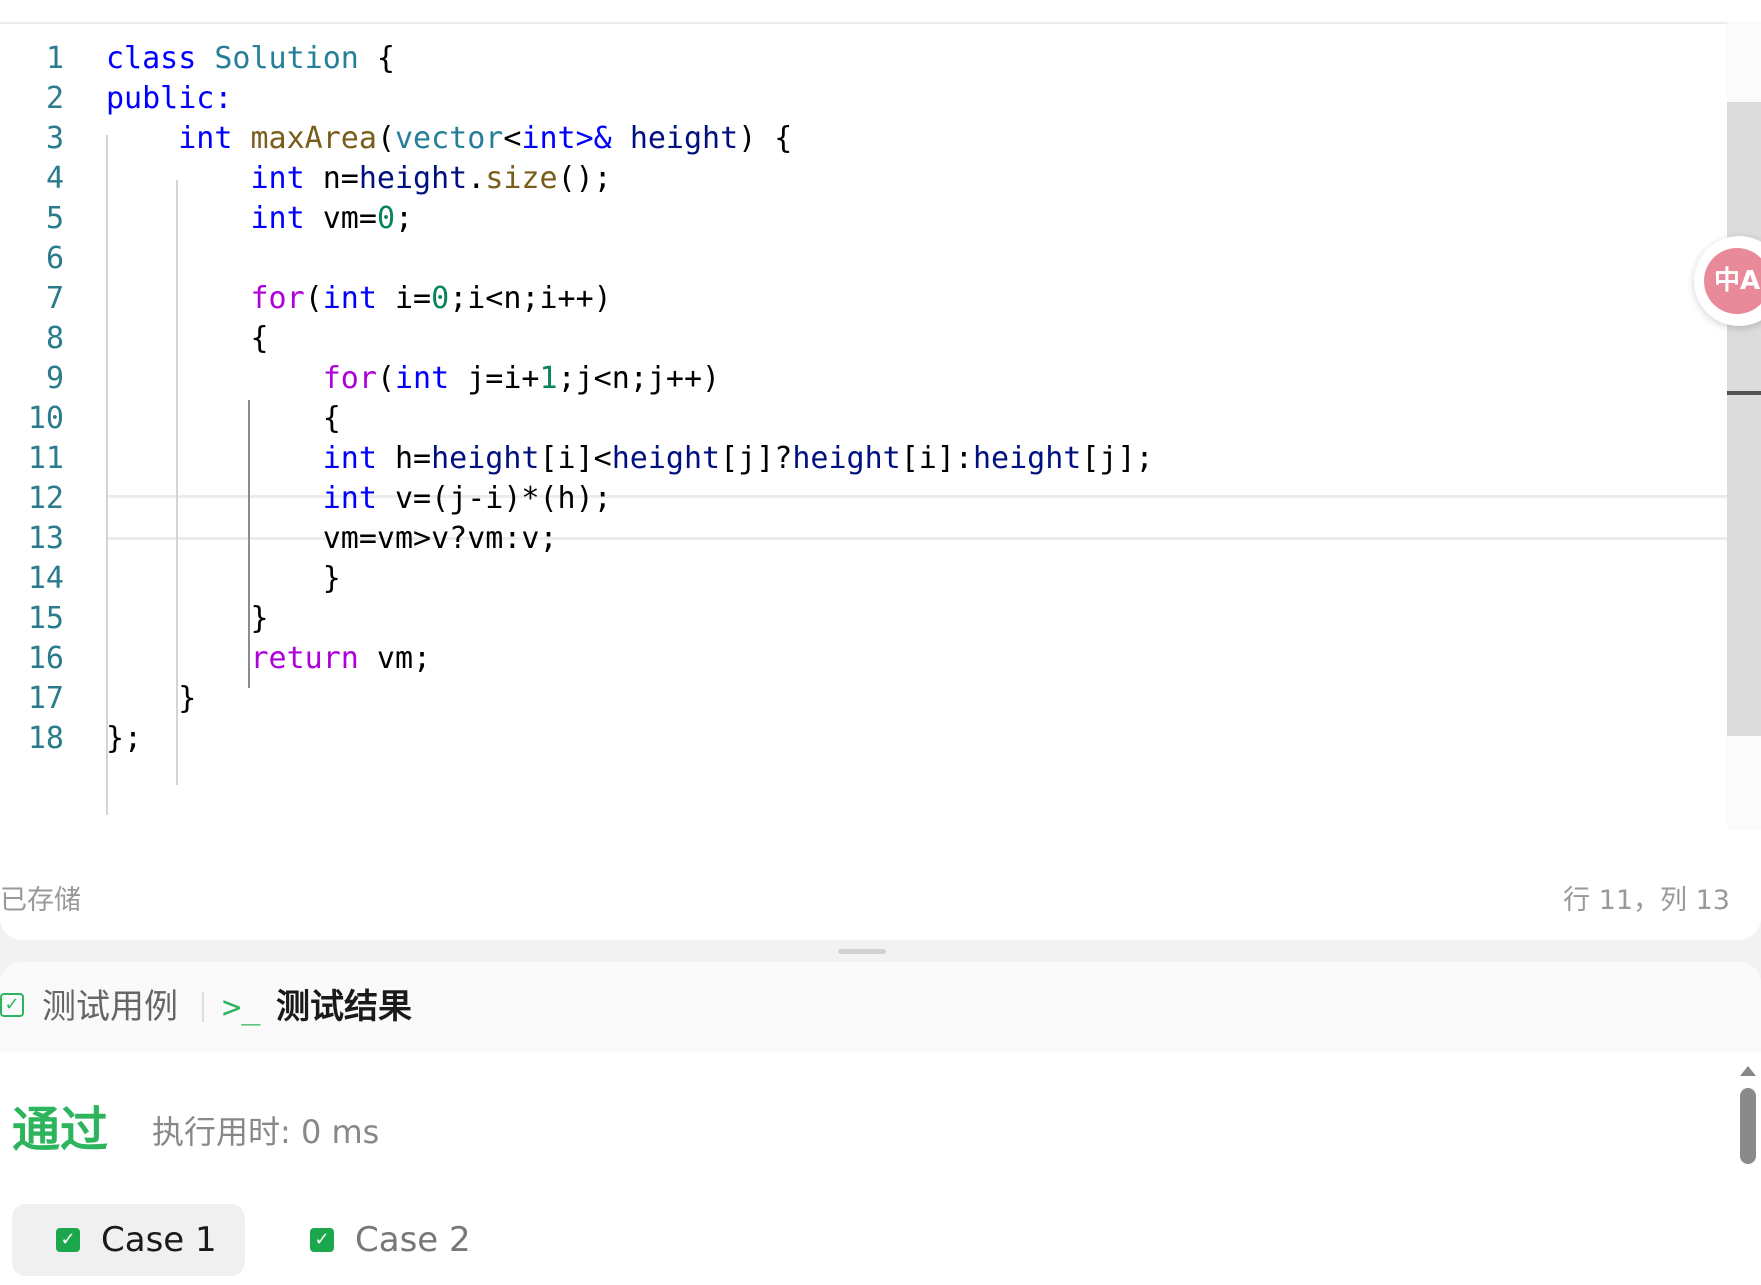 Image resolution: width=1761 pixels, height=1285 pixels. I want to click on line-number: 13, so click(45, 538).